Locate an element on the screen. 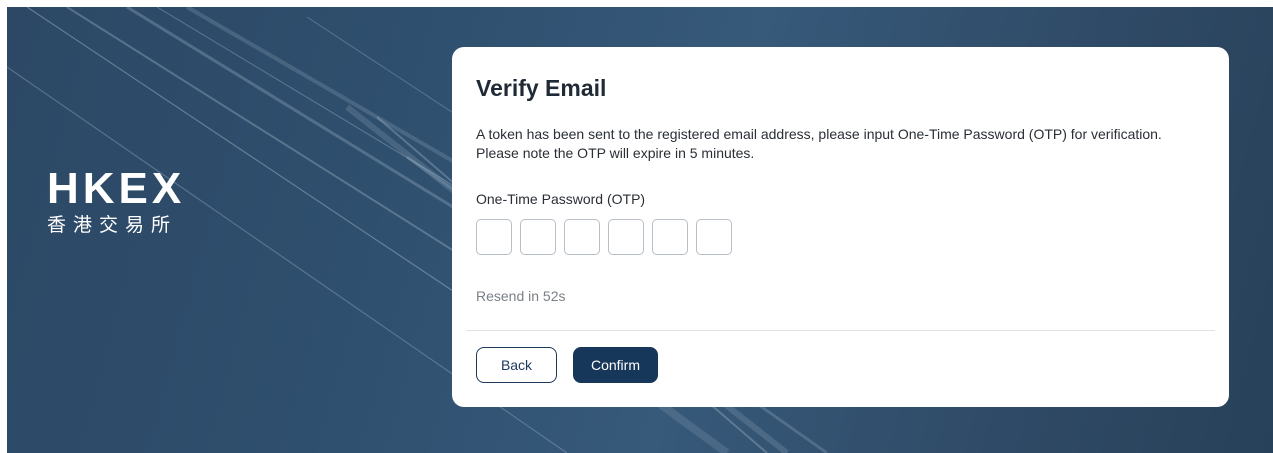 The height and width of the screenshot is (453, 1273). confirm-button: Confirm is located at coordinates (615, 365).